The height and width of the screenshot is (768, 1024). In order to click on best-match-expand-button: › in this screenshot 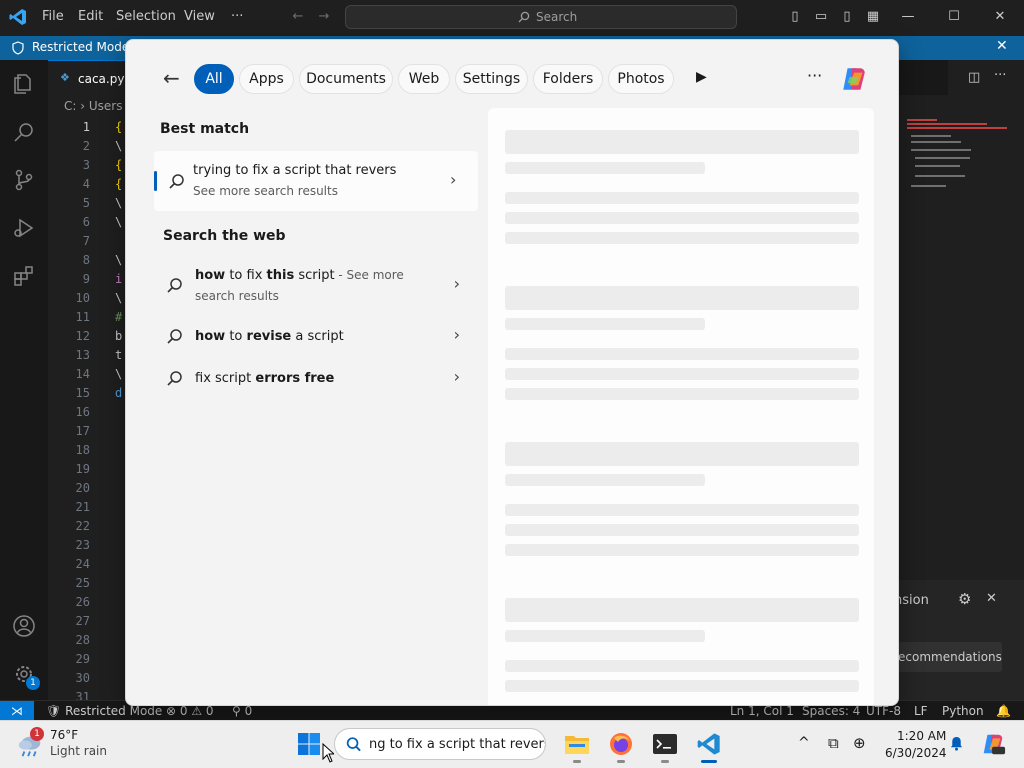, I will do `click(453, 181)`.